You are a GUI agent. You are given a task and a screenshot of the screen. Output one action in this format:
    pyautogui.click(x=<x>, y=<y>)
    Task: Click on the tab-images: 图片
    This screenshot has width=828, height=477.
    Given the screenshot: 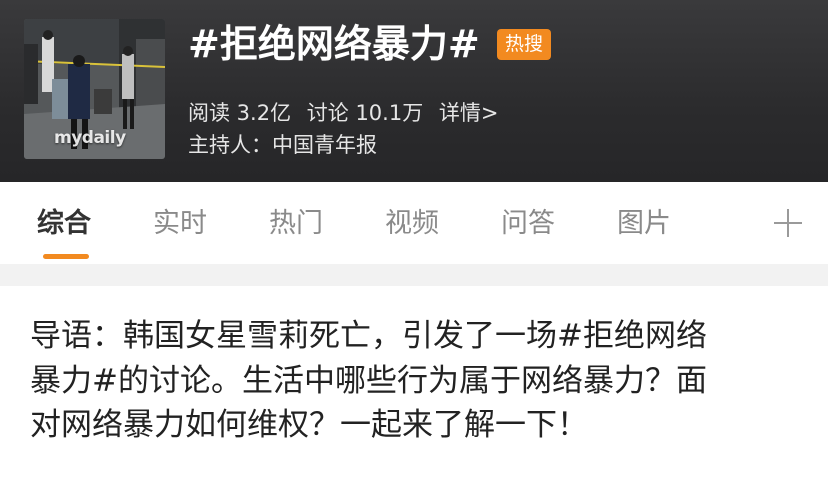 What is the action you would take?
    pyautogui.click(x=644, y=224)
    